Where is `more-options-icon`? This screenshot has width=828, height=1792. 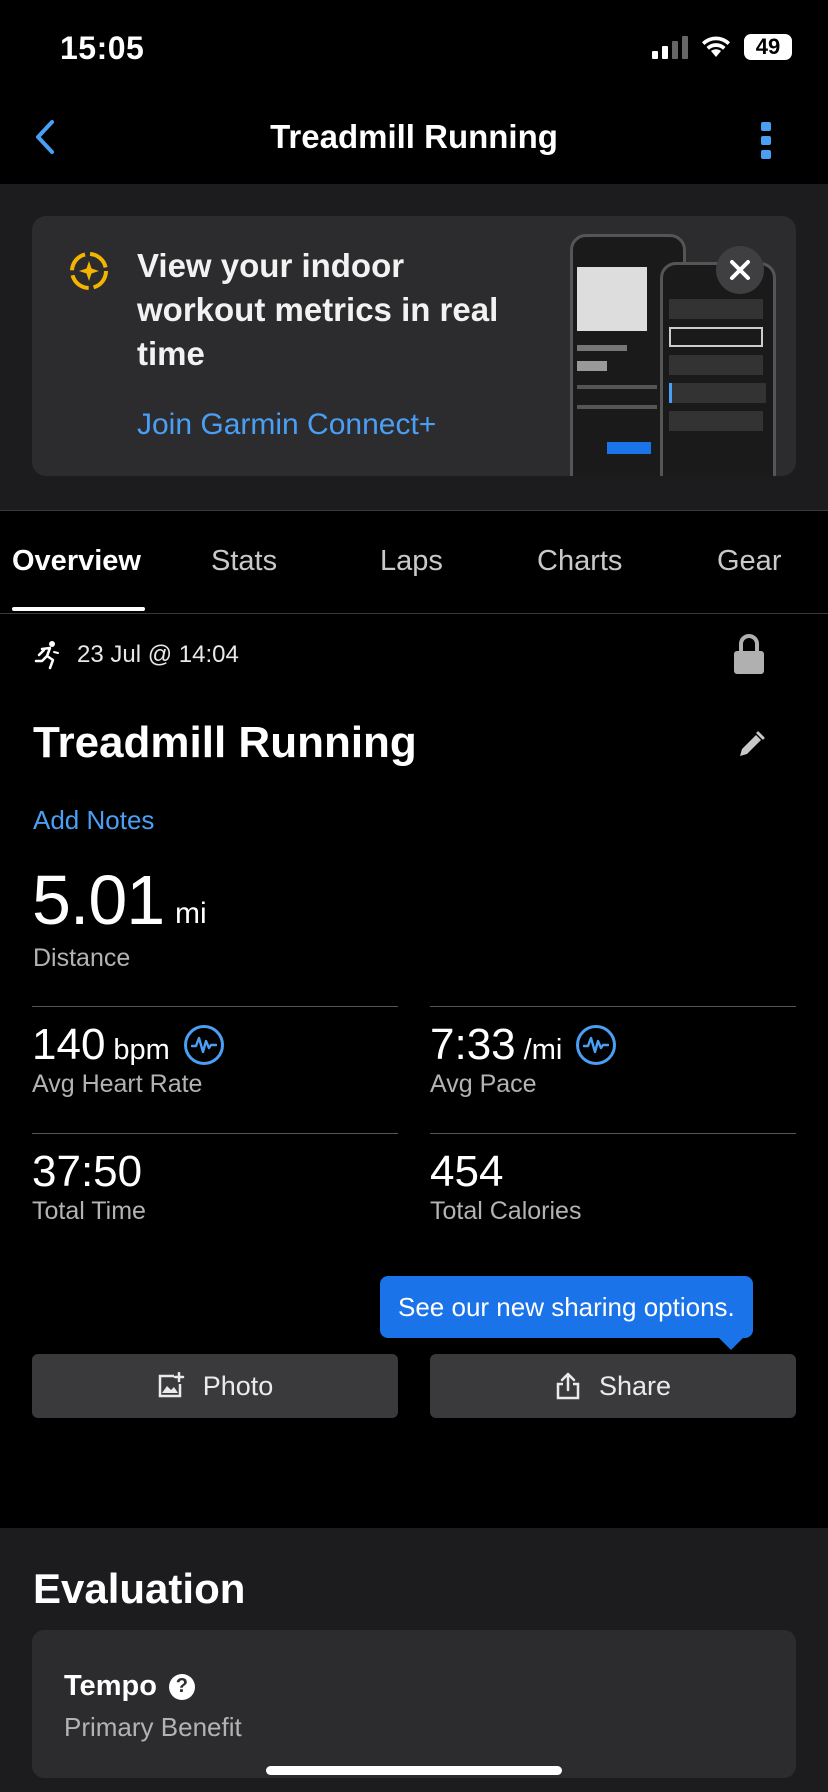 more-options-icon is located at coordinates (766, 141).